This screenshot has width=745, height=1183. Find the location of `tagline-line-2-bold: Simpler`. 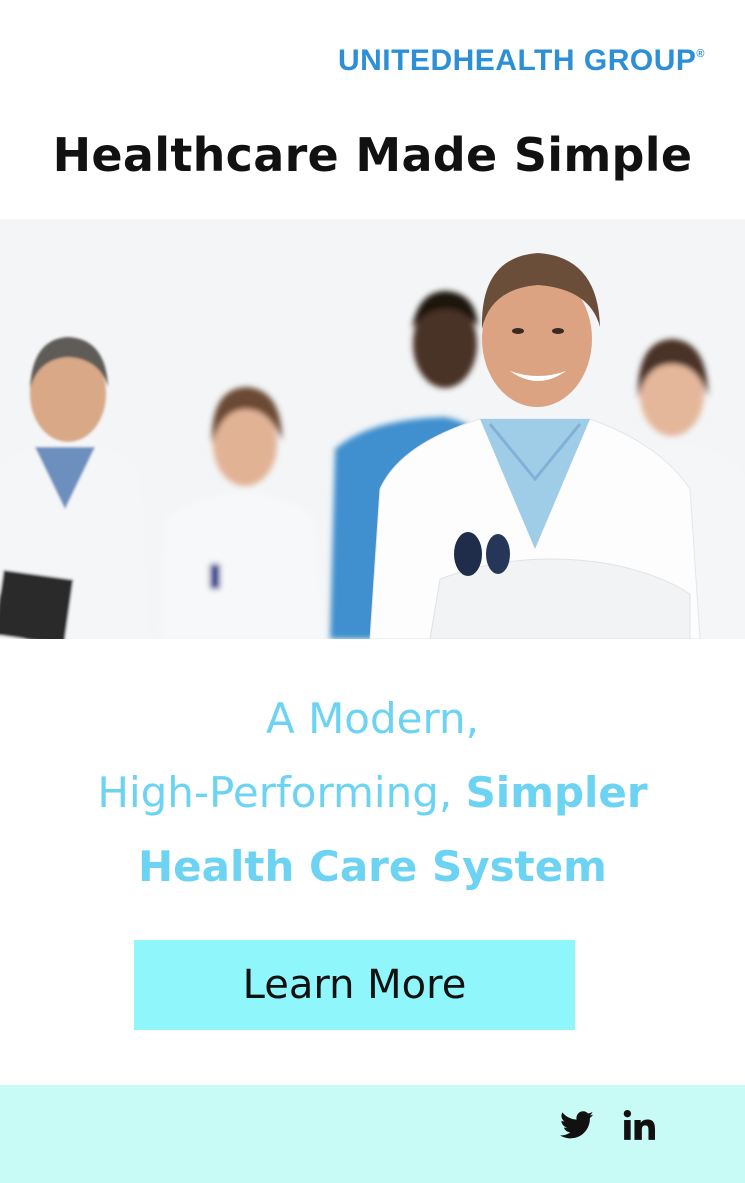

tagline-line-2-bold: Simpler is located at coordinates (556, 792).